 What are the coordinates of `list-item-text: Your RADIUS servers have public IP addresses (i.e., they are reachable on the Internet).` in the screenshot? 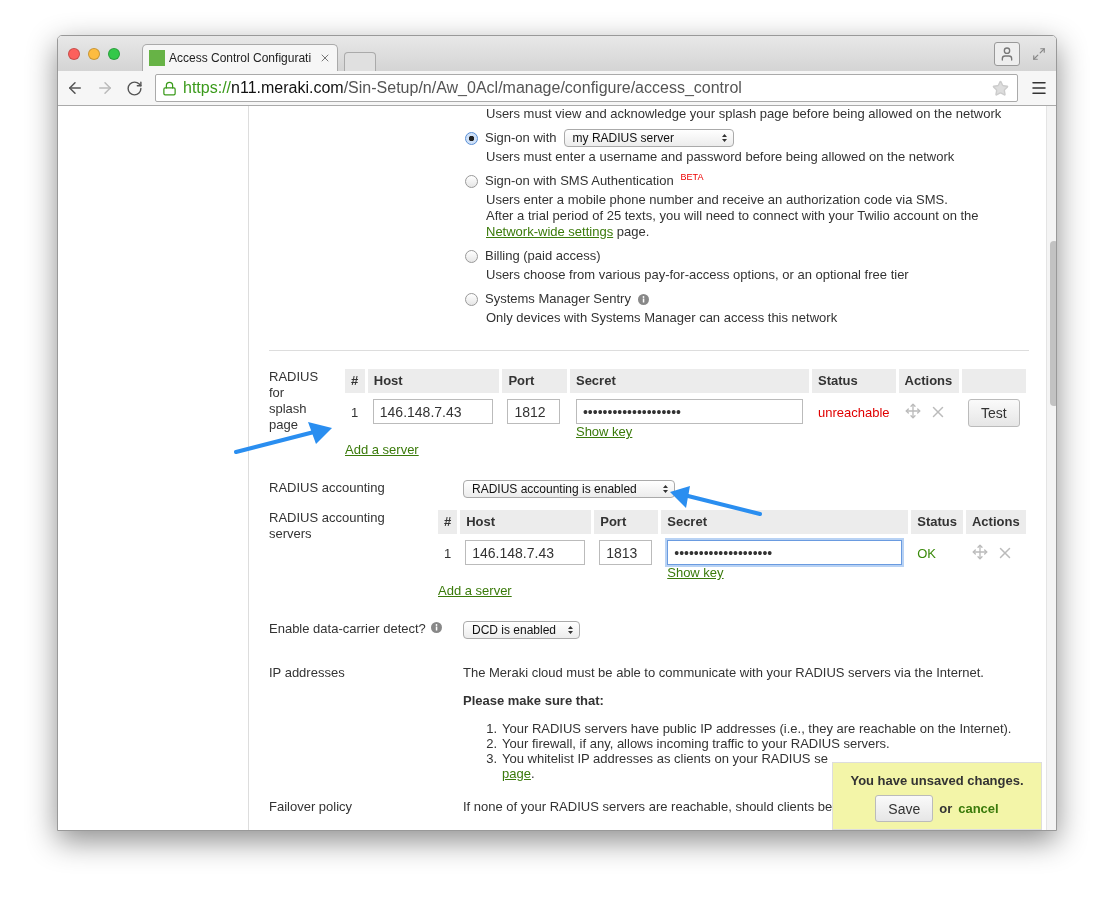 It's located at (757, 728).